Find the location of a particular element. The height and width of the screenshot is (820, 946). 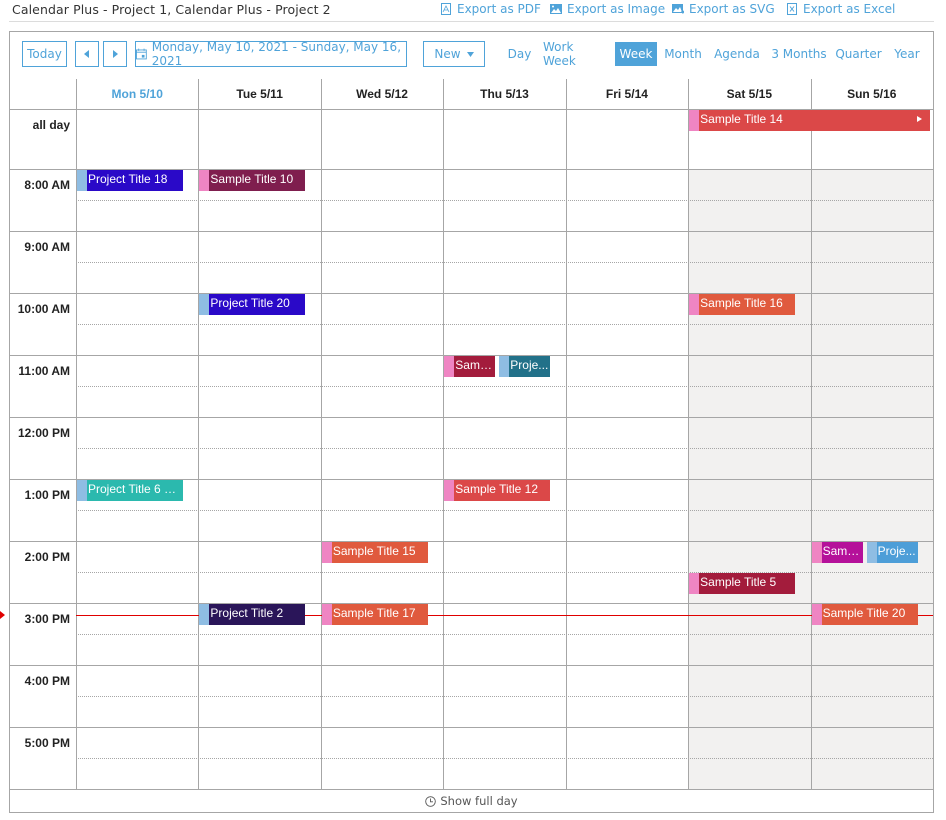

day-header: Mon 5/10 is located at coordinates (137, 94).